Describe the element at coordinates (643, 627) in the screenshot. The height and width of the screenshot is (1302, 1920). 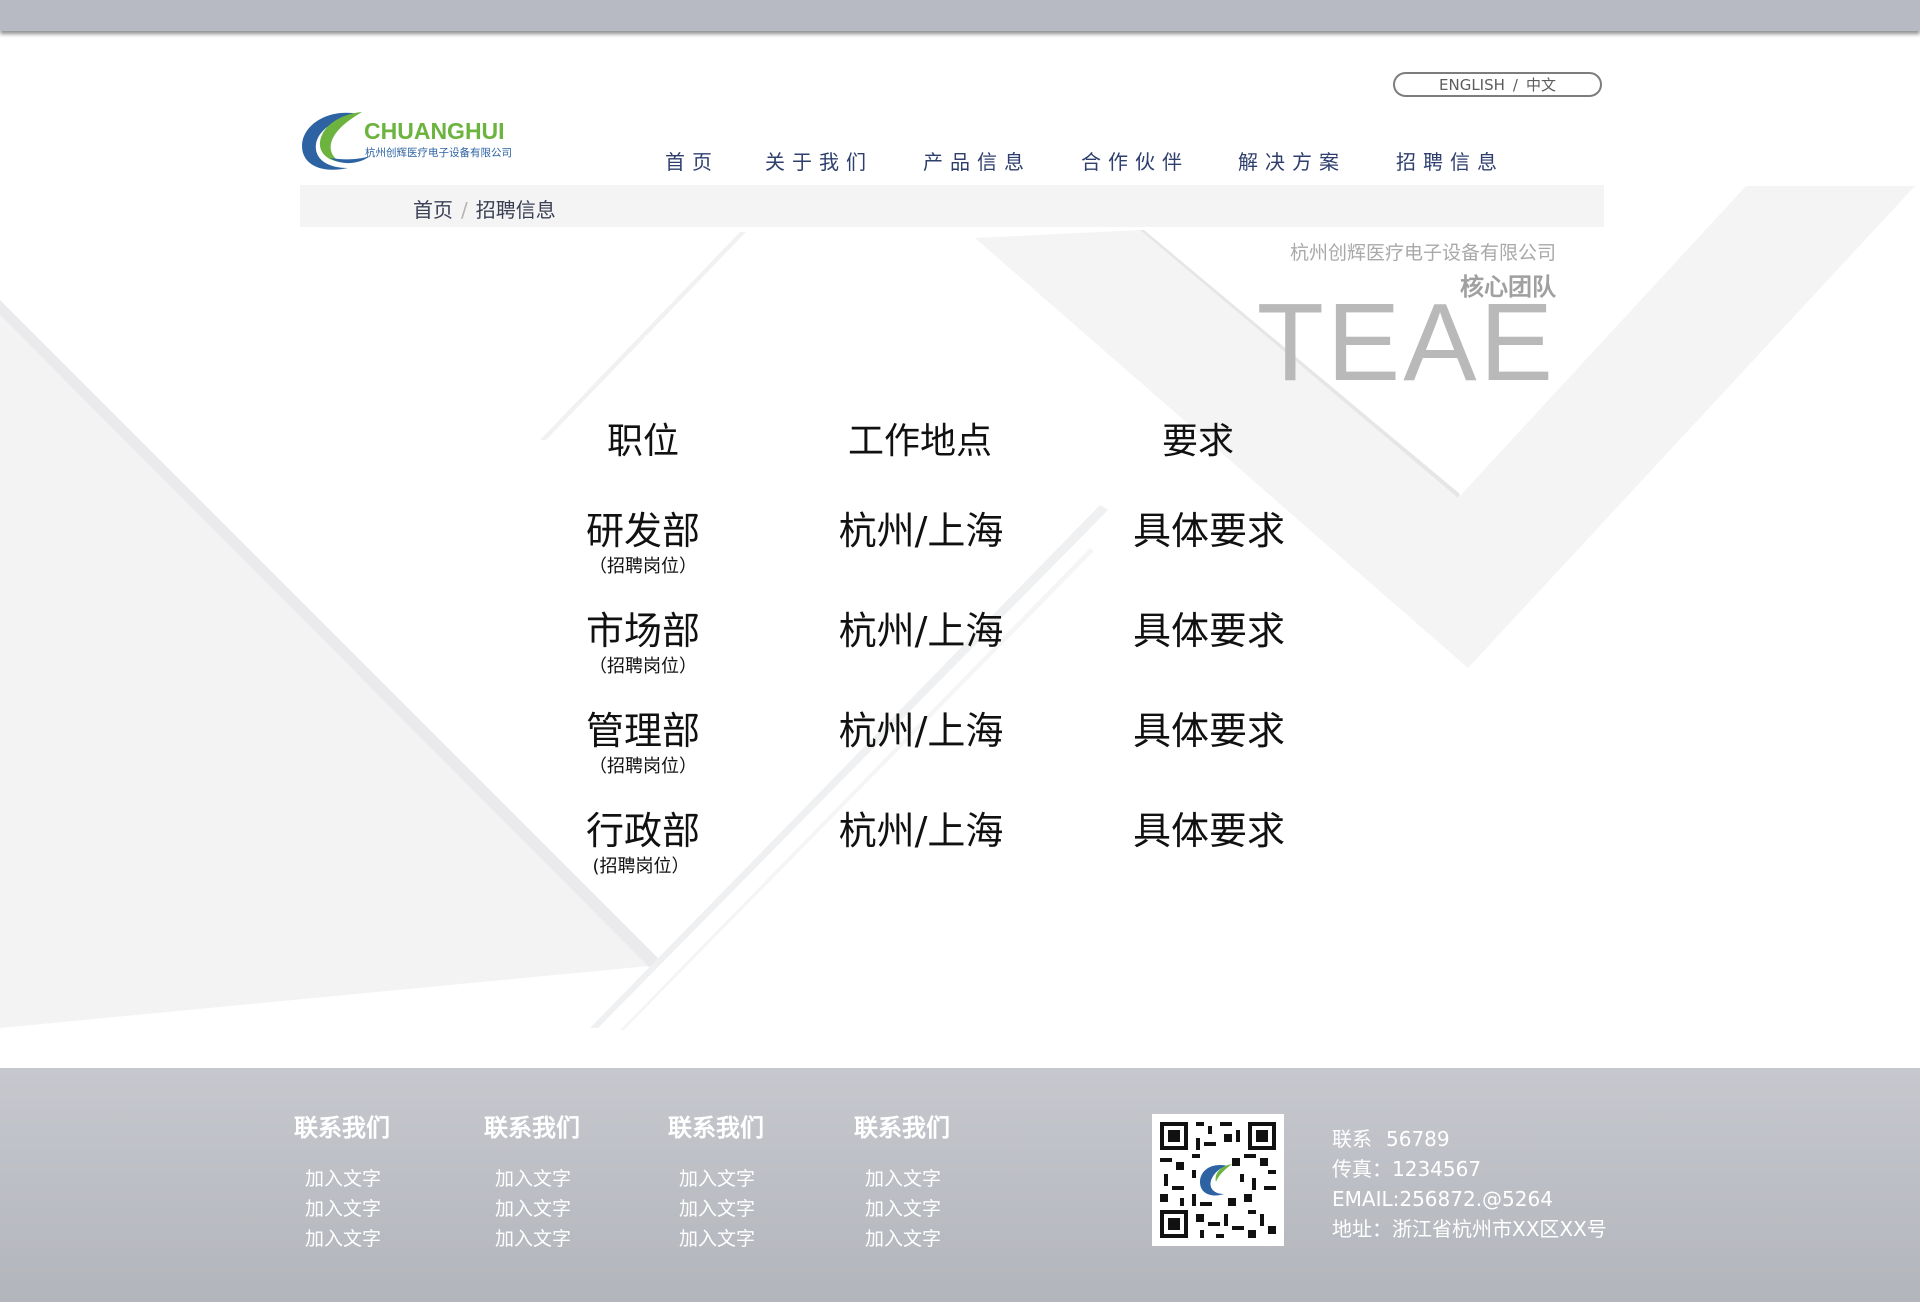
I see `department-name: 市场部` at that location.